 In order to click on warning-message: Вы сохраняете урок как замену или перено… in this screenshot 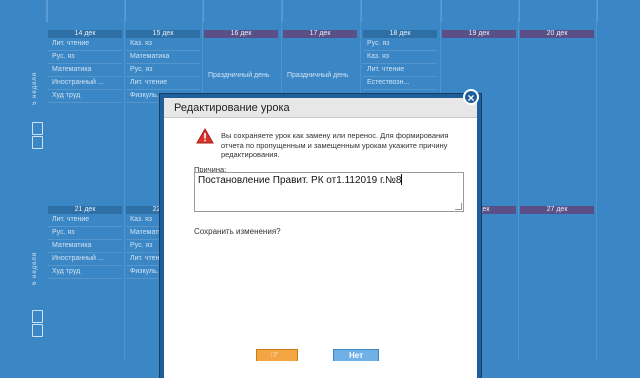, I will do `click(335, 145)`.